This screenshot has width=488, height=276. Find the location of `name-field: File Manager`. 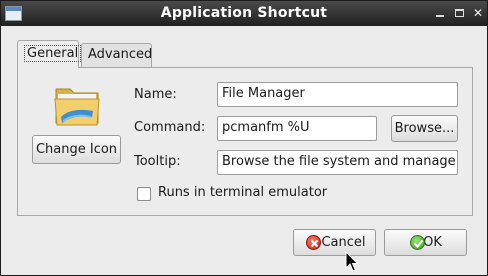

name-field: File Manager is located at coordinates (337, 94).